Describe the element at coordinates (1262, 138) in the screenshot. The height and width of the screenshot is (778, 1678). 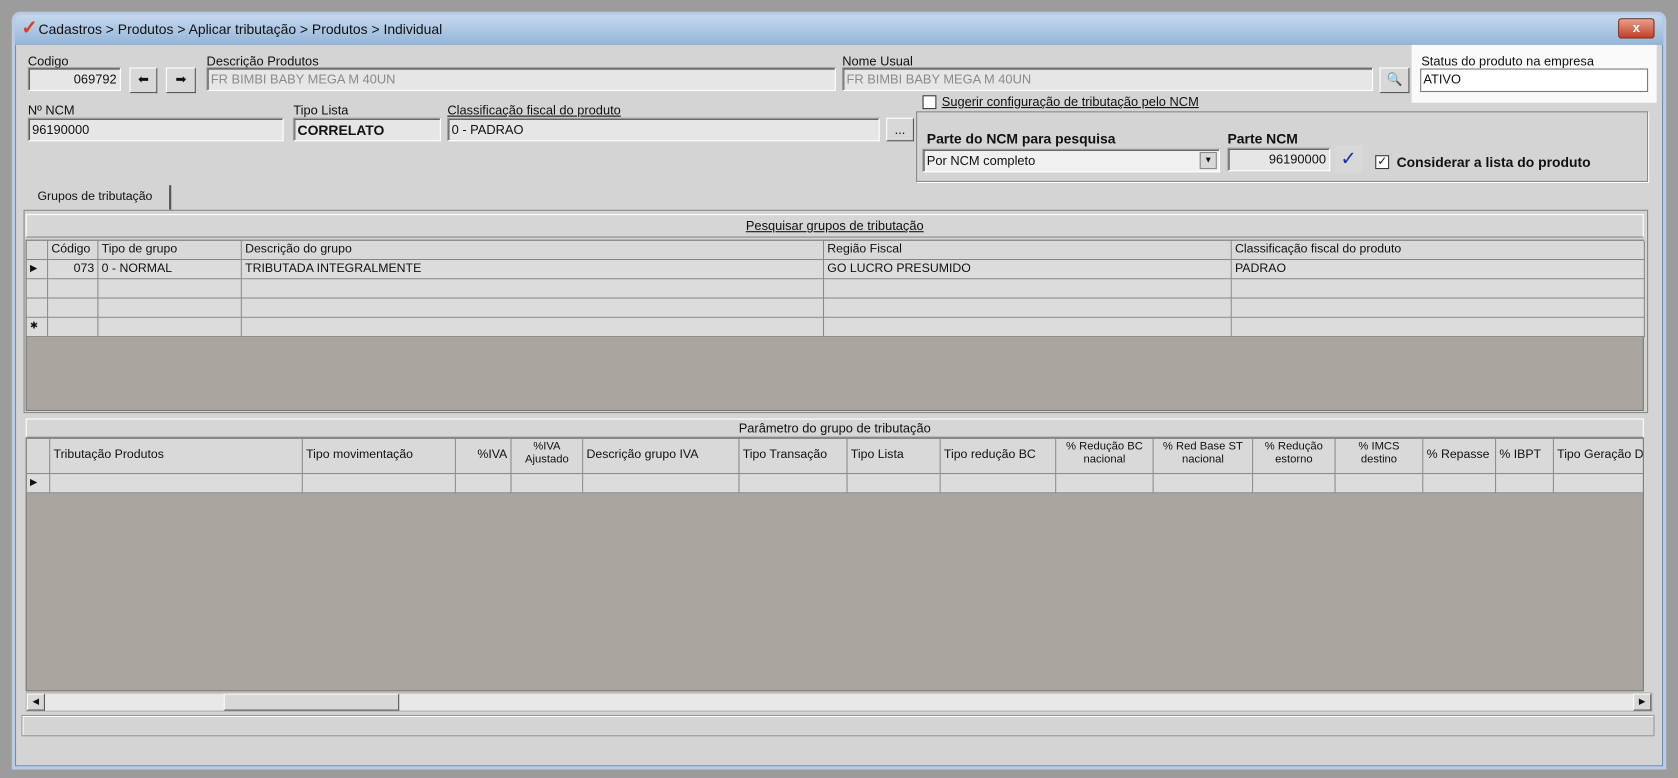
I see `parte-ncm-label: Parte NCM` at that location.